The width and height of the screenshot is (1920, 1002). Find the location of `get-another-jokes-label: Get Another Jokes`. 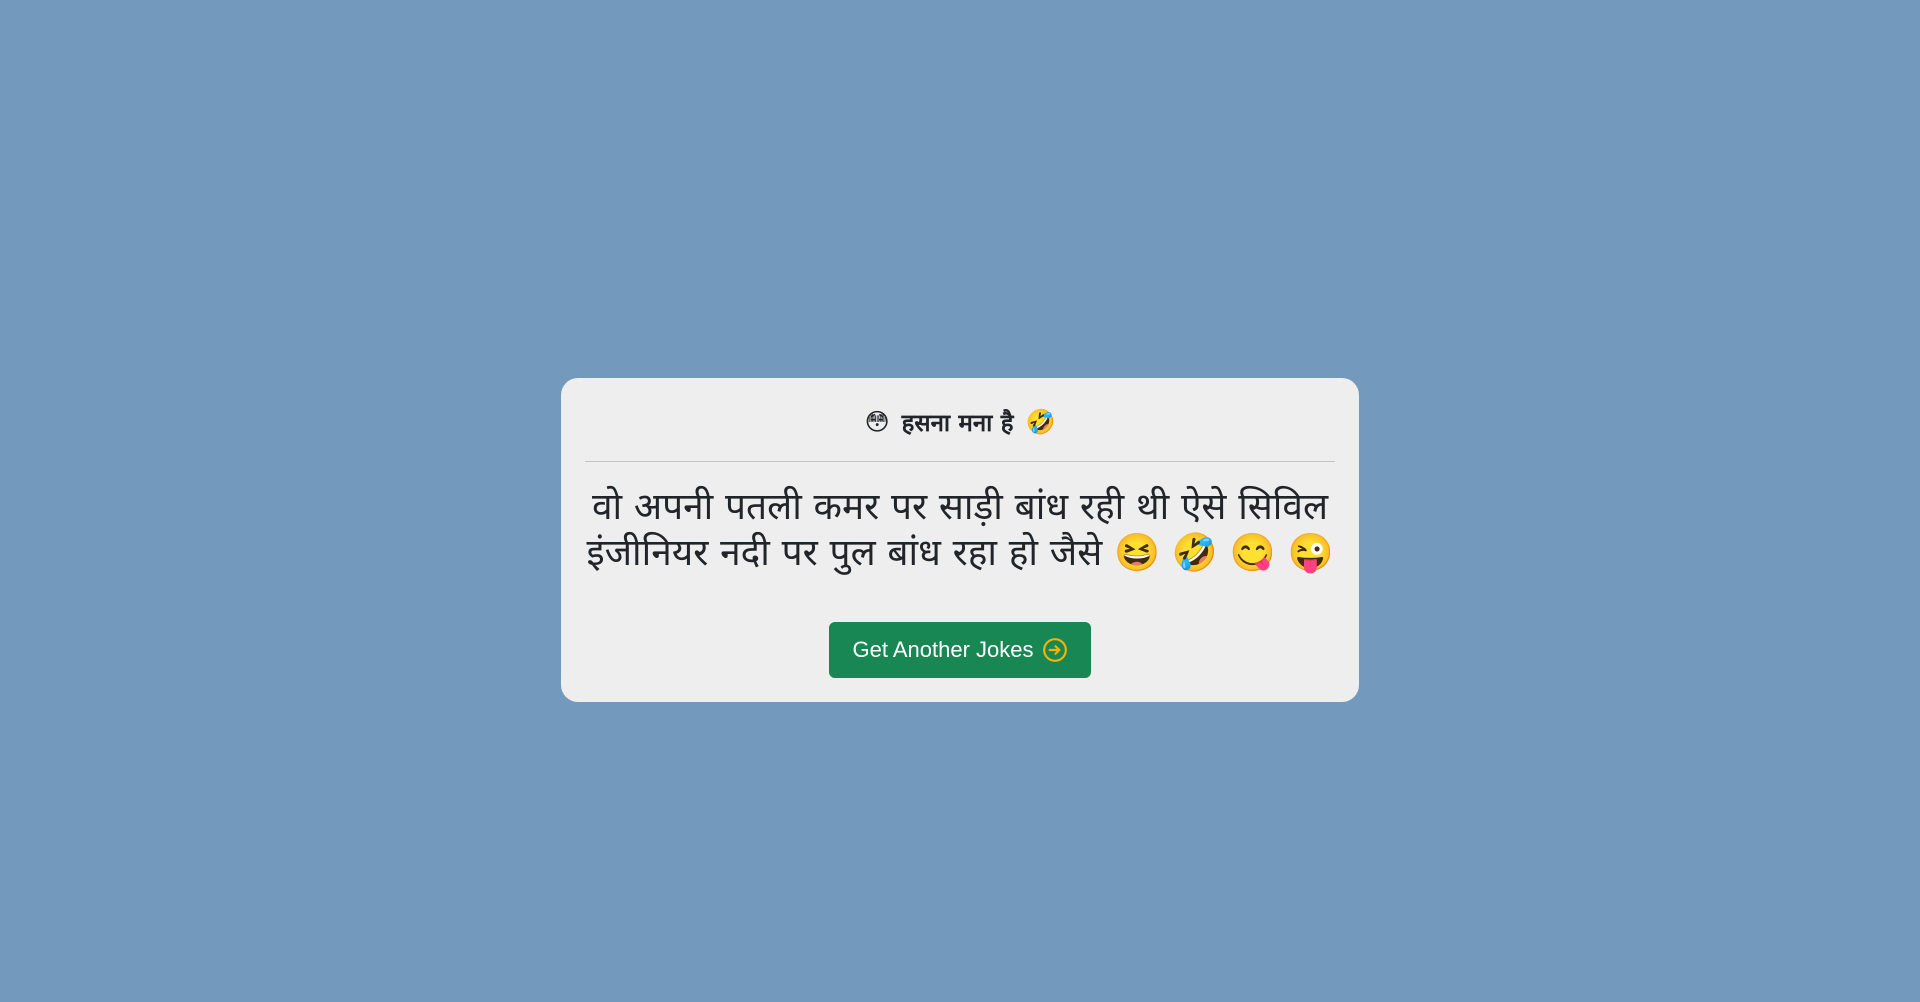

get-another-jokes-label: Get Another Jokes is located at coordinates (943, 649).